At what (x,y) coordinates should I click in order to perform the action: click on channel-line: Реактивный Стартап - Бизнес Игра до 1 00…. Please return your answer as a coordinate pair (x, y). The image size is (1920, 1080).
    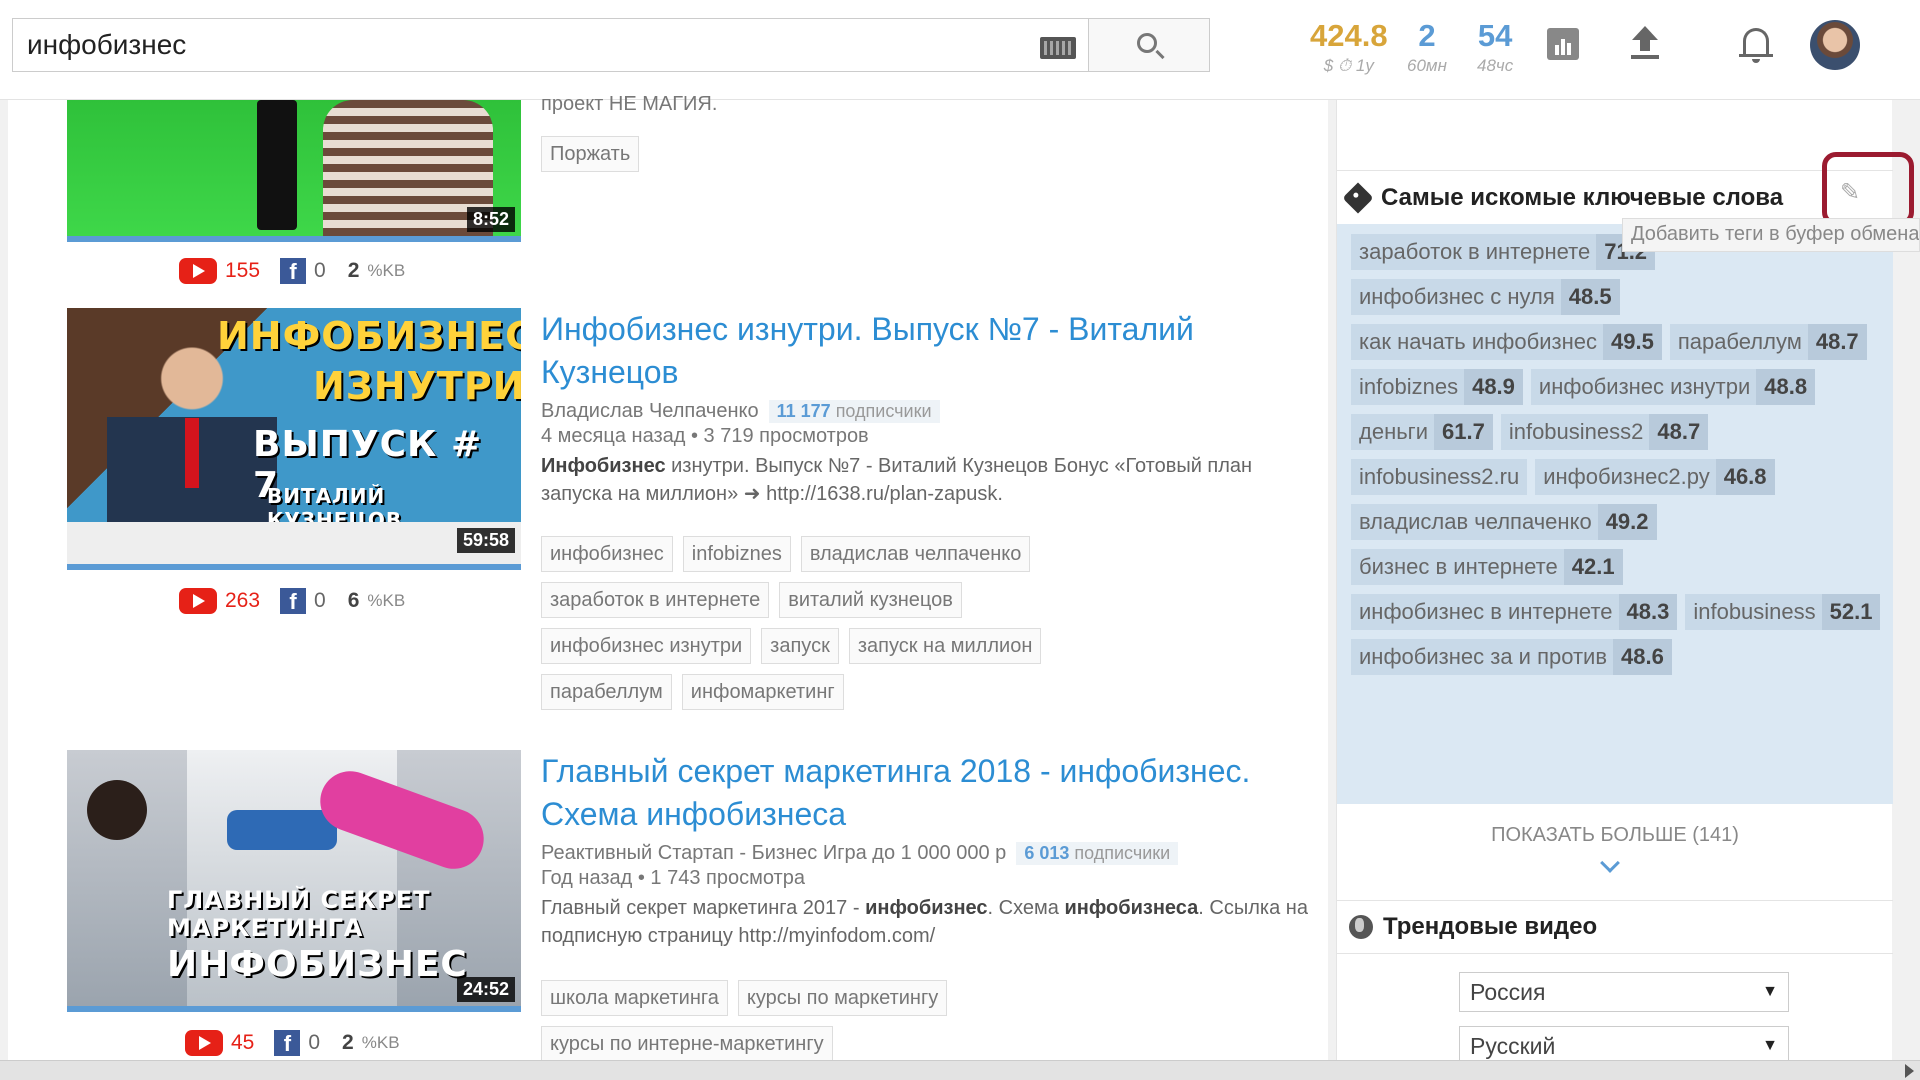
    Looking at the image, I should click on (931, 853).